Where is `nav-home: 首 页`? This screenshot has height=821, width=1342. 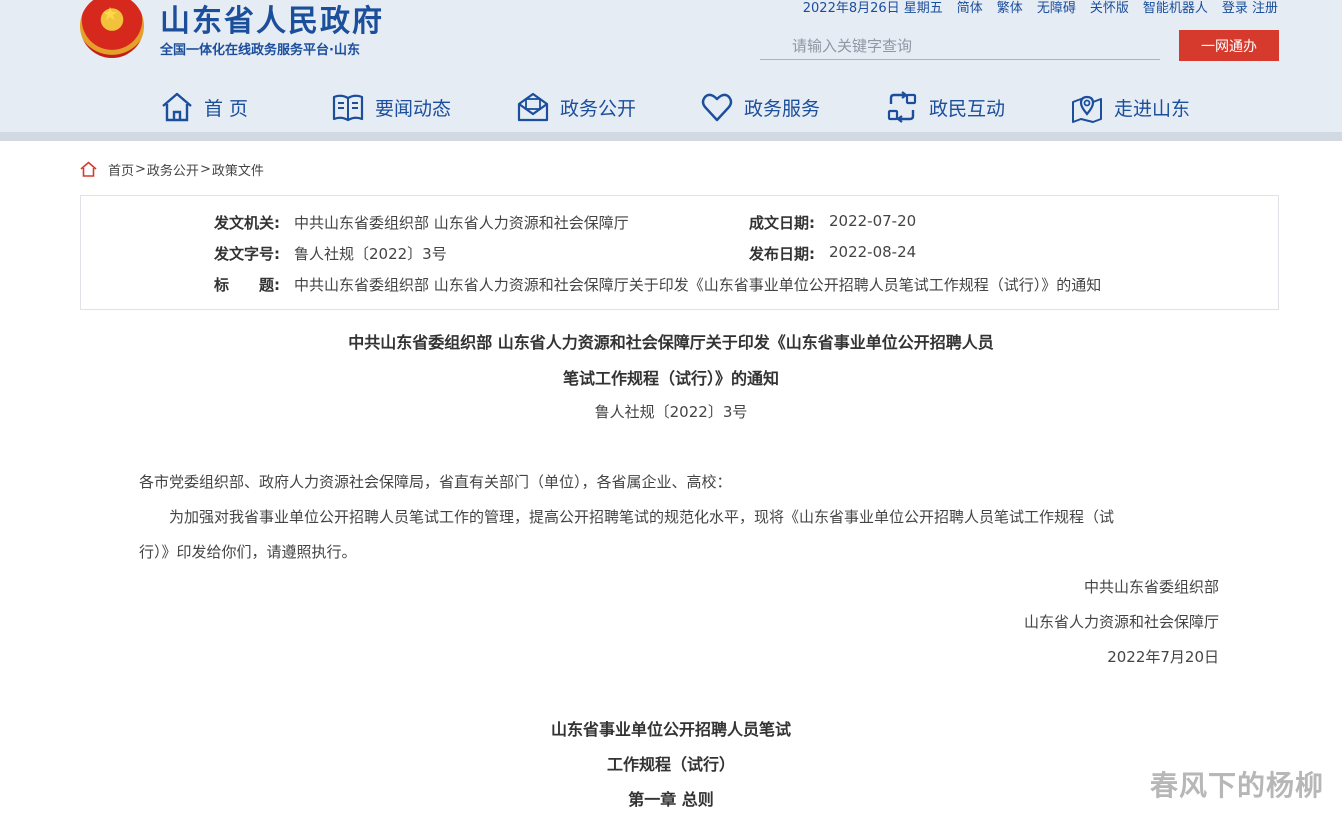
nav-home: 首 页 is located at coordinates (204, 107).